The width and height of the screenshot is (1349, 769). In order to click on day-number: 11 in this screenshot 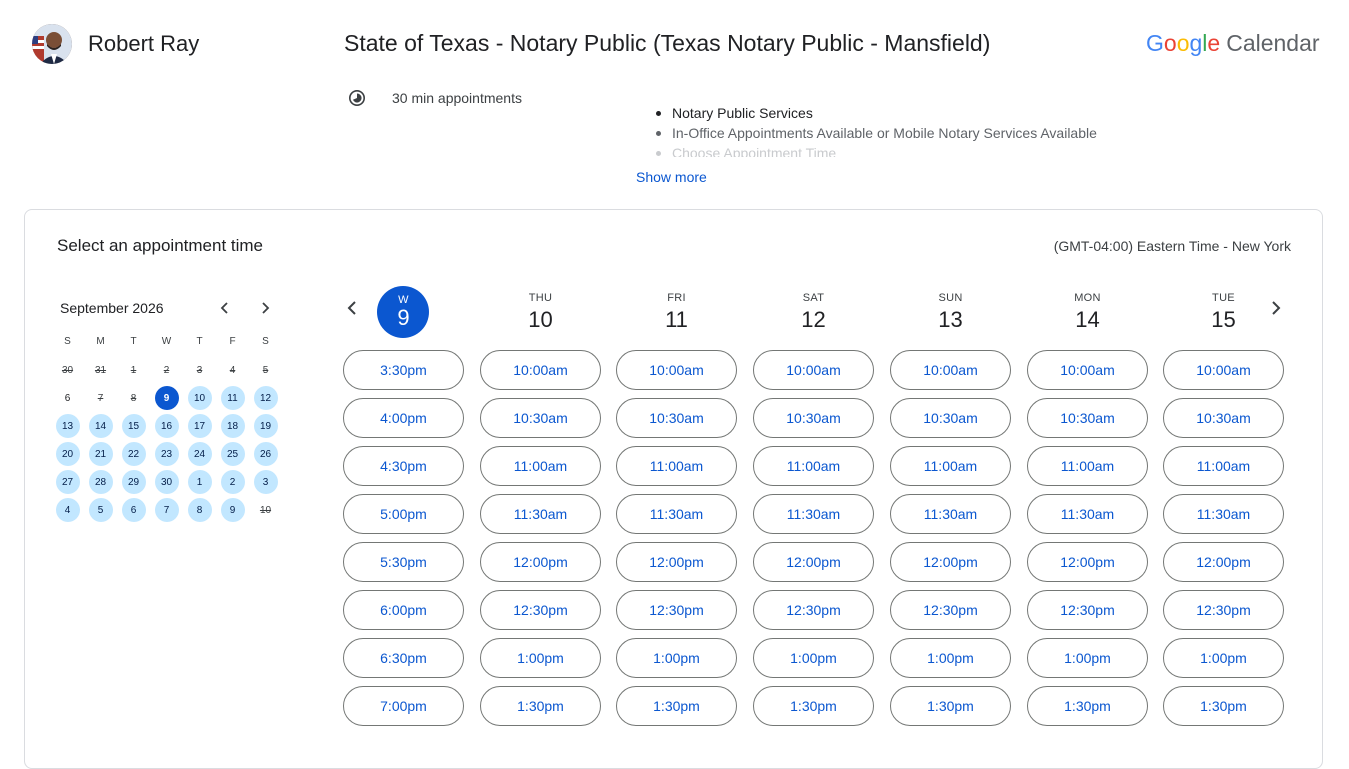, I will do `click(676, 319)`.